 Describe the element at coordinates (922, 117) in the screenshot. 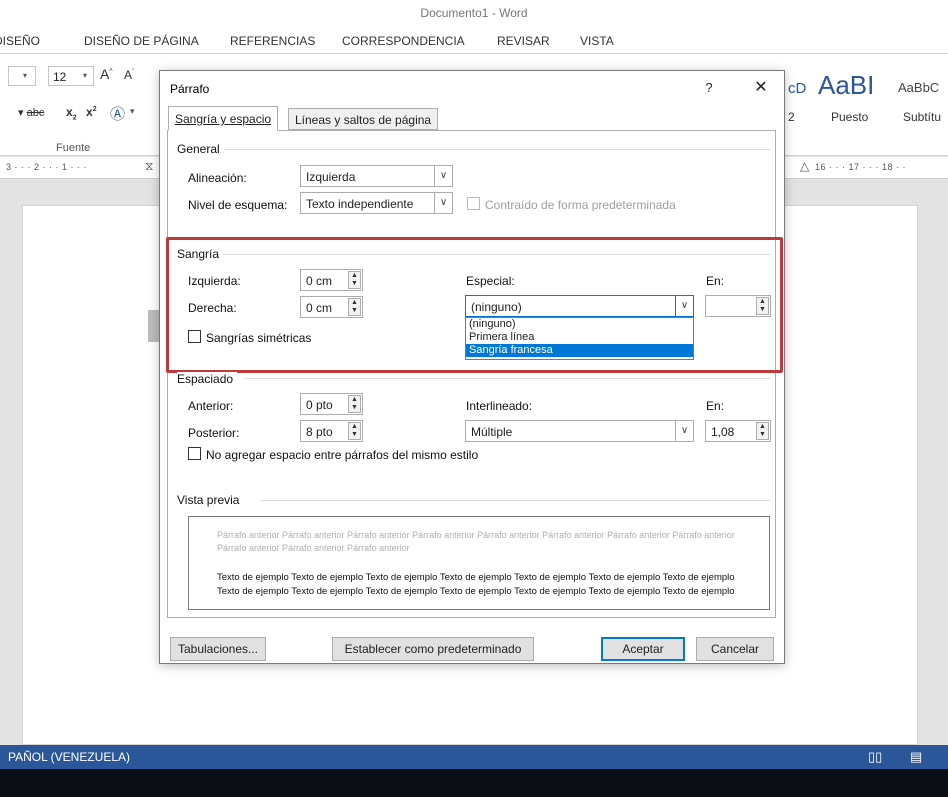

I see `style-subtitulo-label: Subtítu` at that location.